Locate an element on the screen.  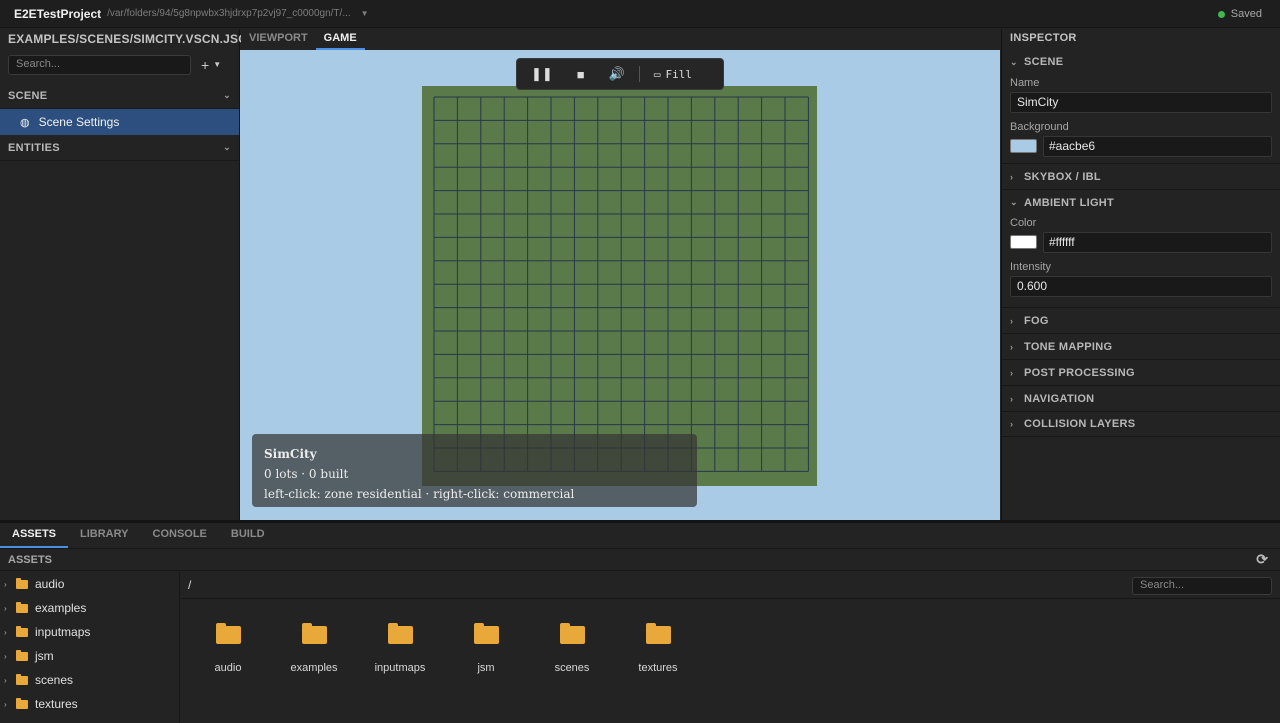
scene-settings-item: ◍ Scene Settings is located at coordinates (119, 122).